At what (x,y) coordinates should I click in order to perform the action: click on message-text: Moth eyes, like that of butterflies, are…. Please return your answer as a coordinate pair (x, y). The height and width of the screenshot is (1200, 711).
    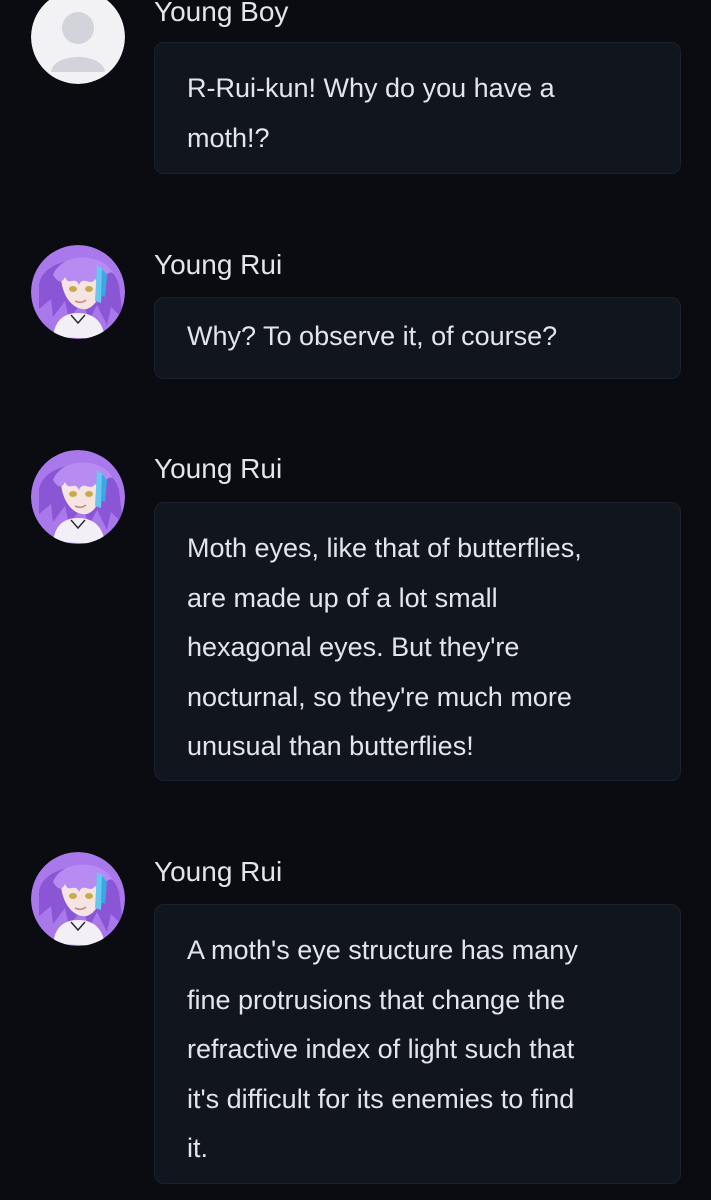
    Looking at the image, I should click on (384, 647).